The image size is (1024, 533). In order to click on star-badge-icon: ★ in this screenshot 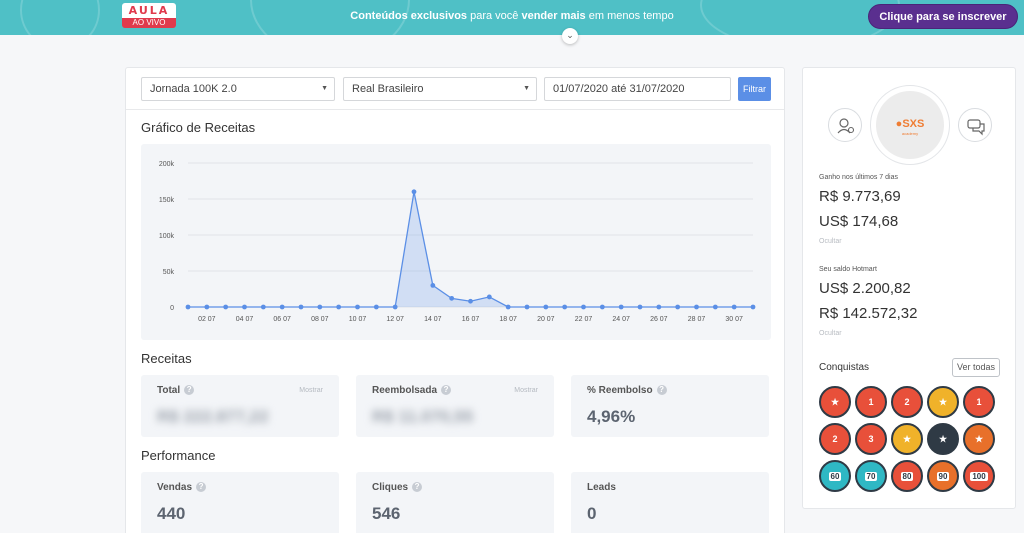, I will do `click(907, 439)`.